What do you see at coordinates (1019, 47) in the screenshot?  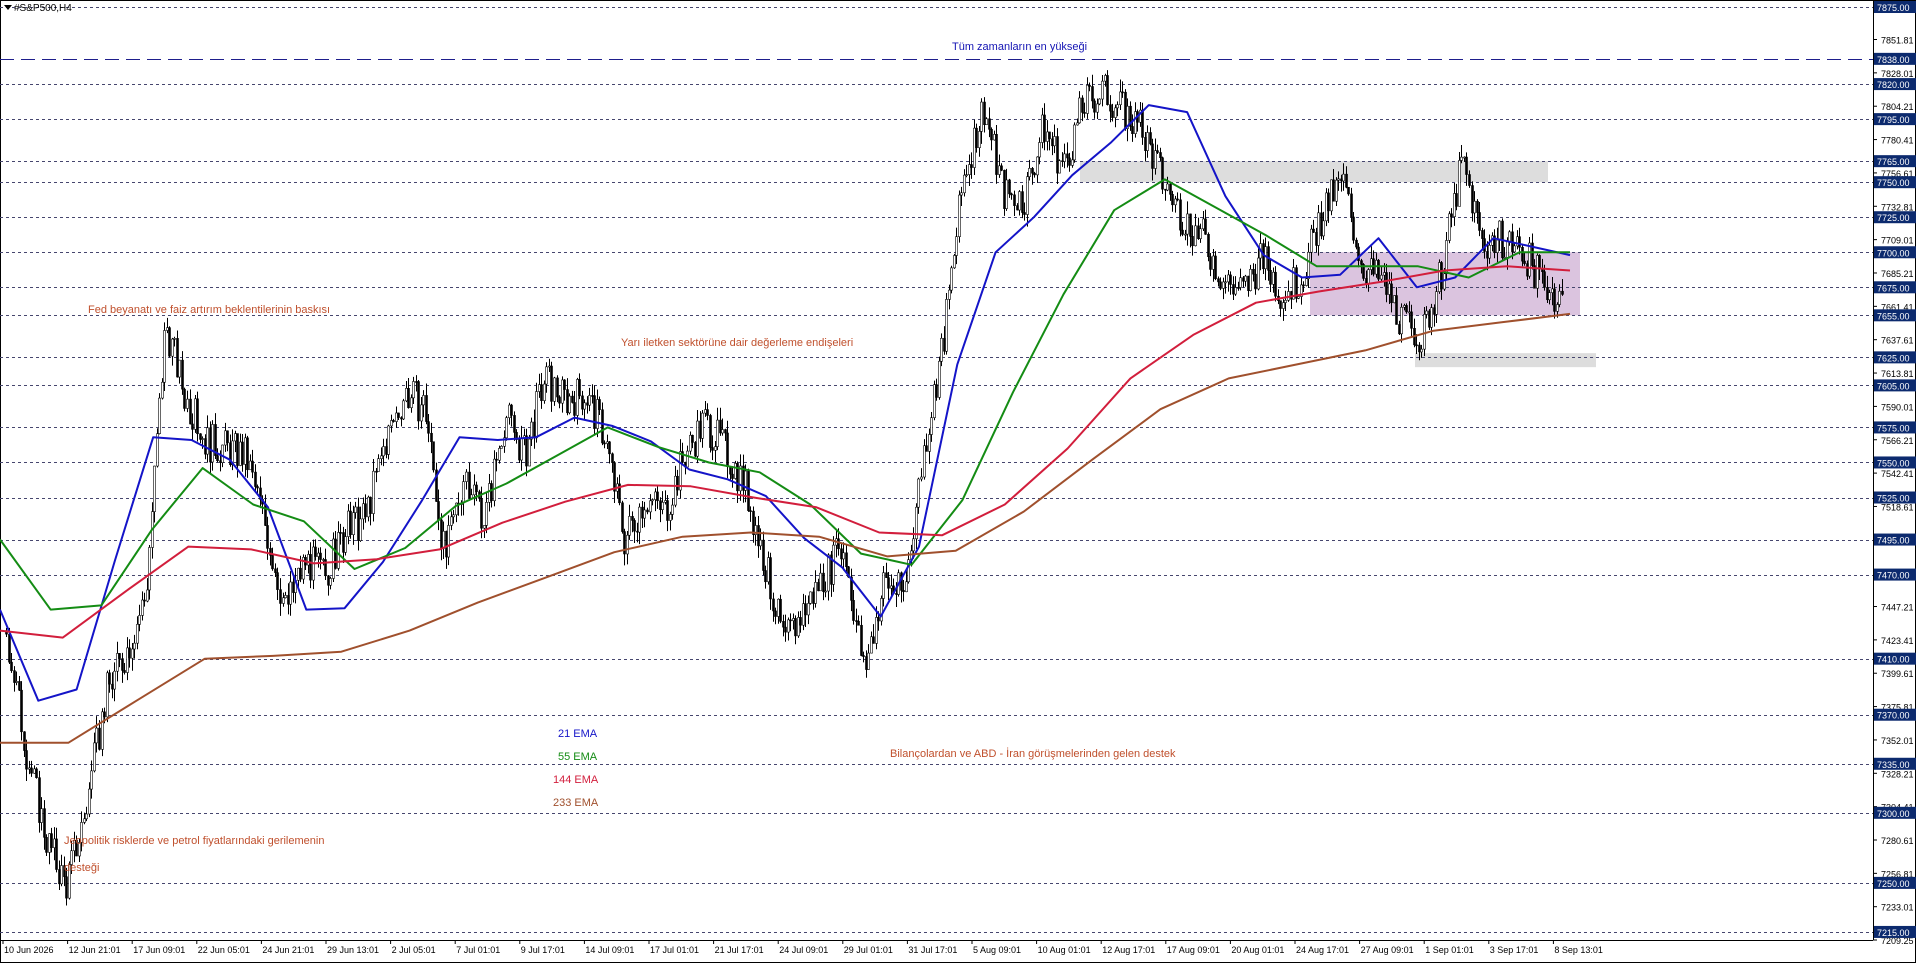 I see `annotation-text: Tüm zamanların en yükseği` at bounding box center [1019, 47].